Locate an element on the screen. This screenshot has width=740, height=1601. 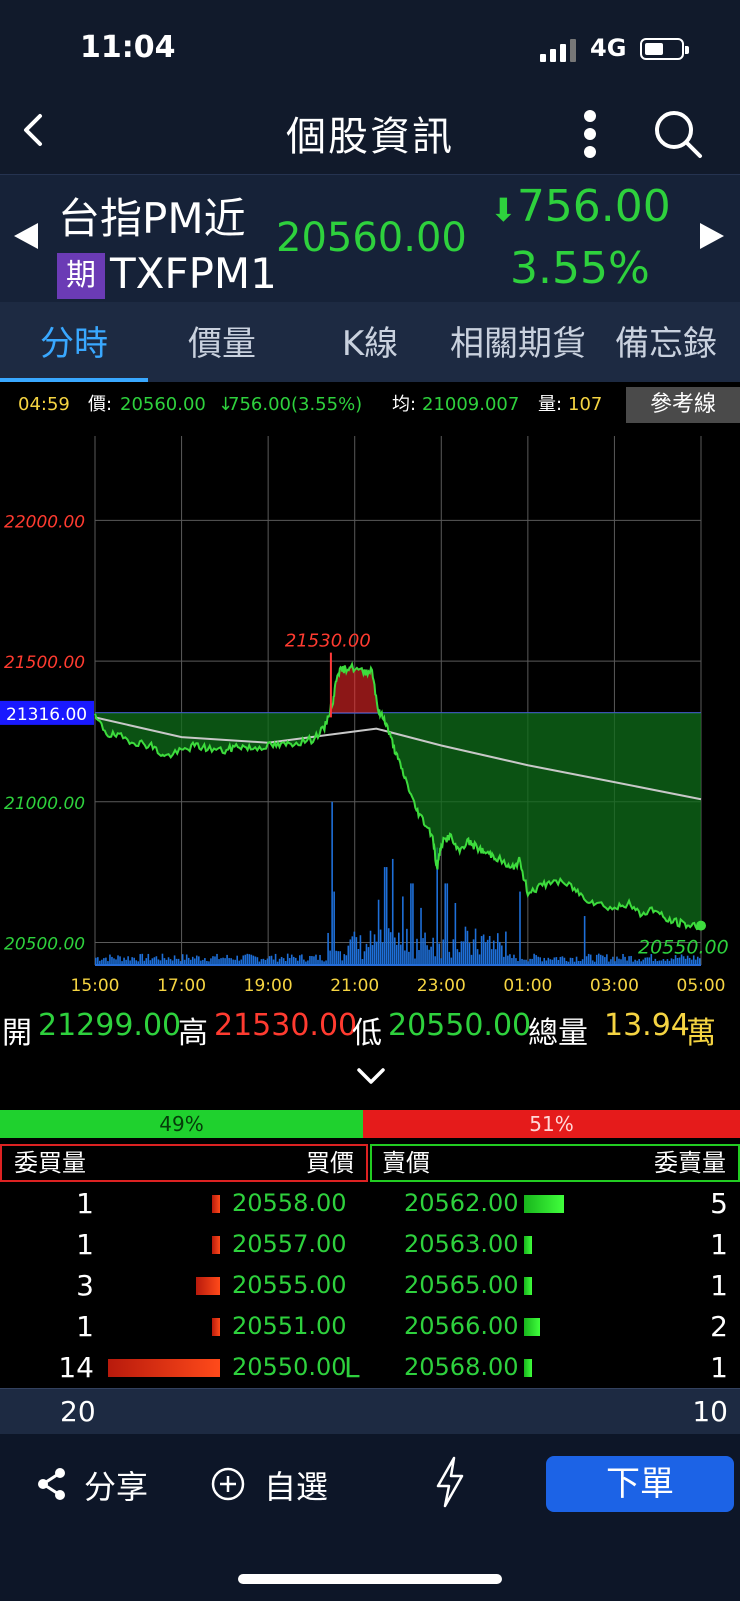
tab-kline: K線 is located at coordinates (370, 340).